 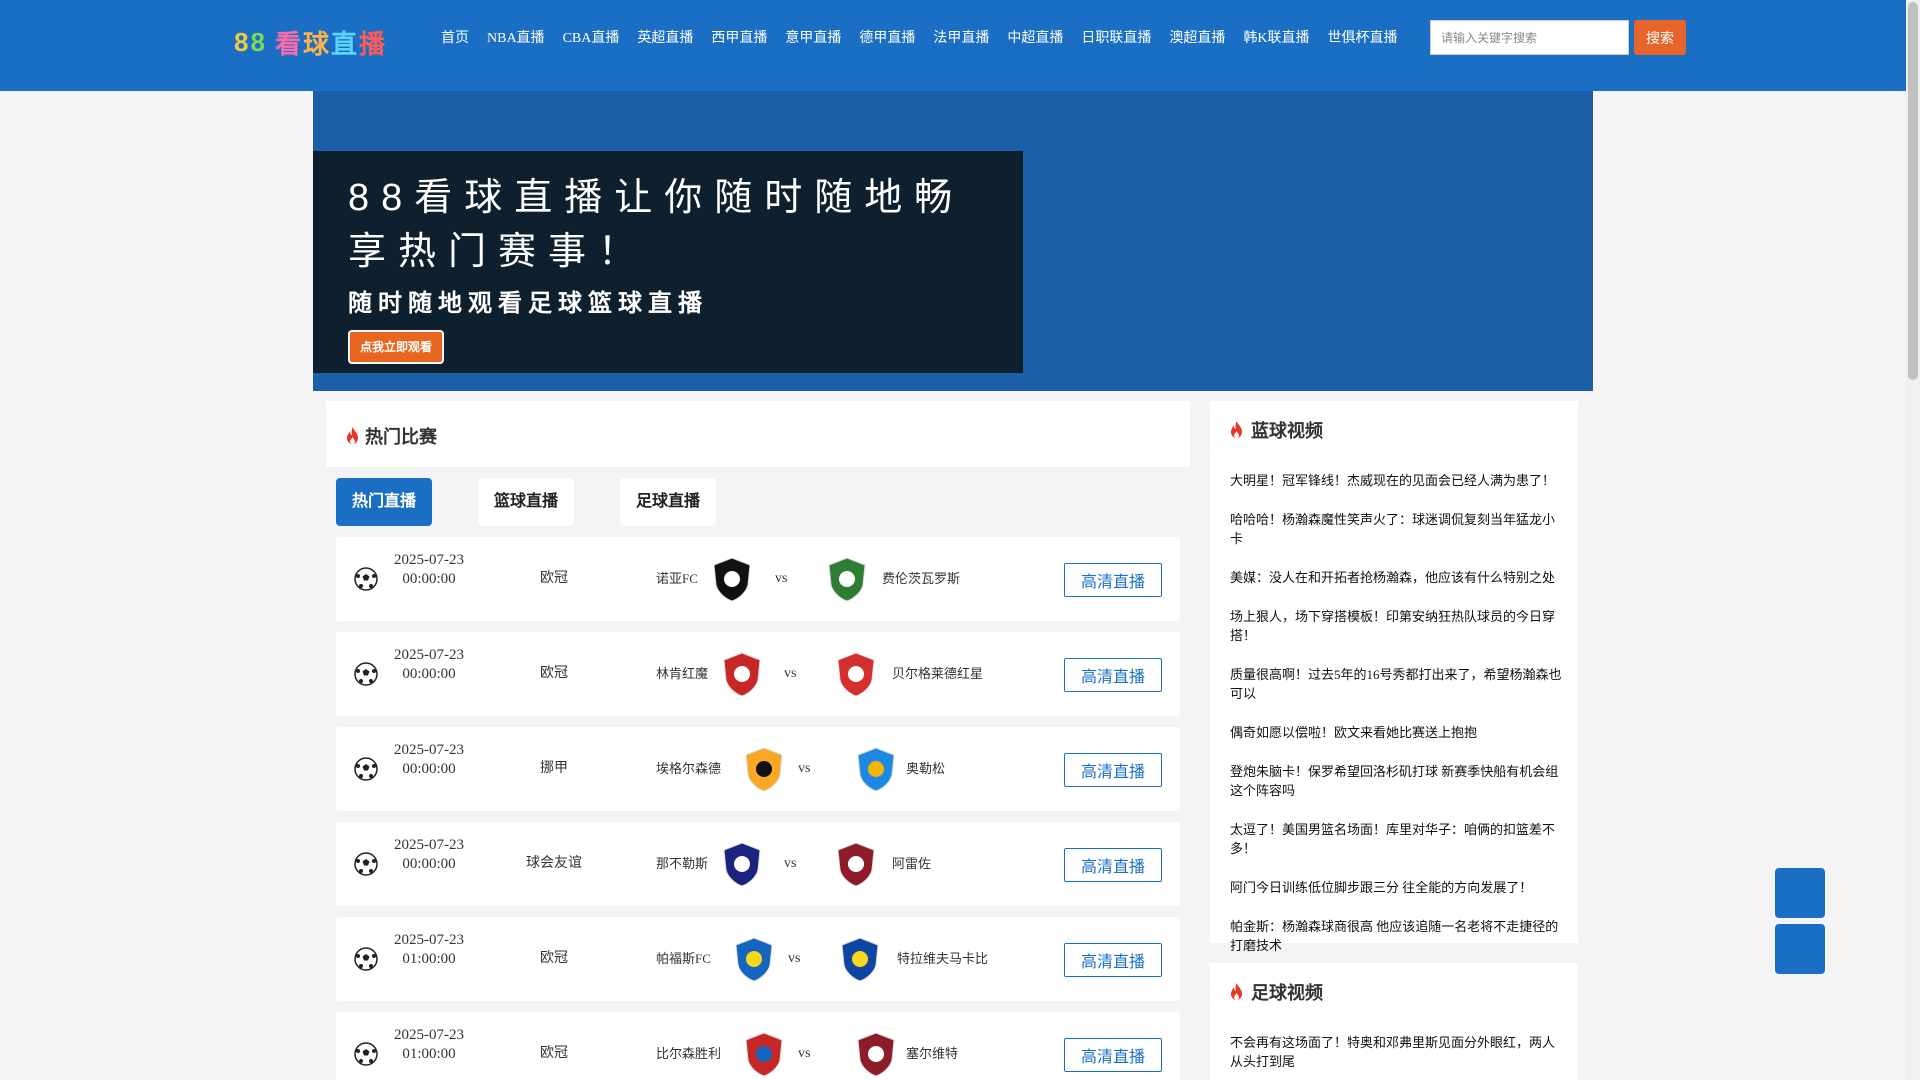 What do you see at coordinates (1660, 37) in the screenshot?
I see `search-button: 搜索` at bounding box center [1660, 37].